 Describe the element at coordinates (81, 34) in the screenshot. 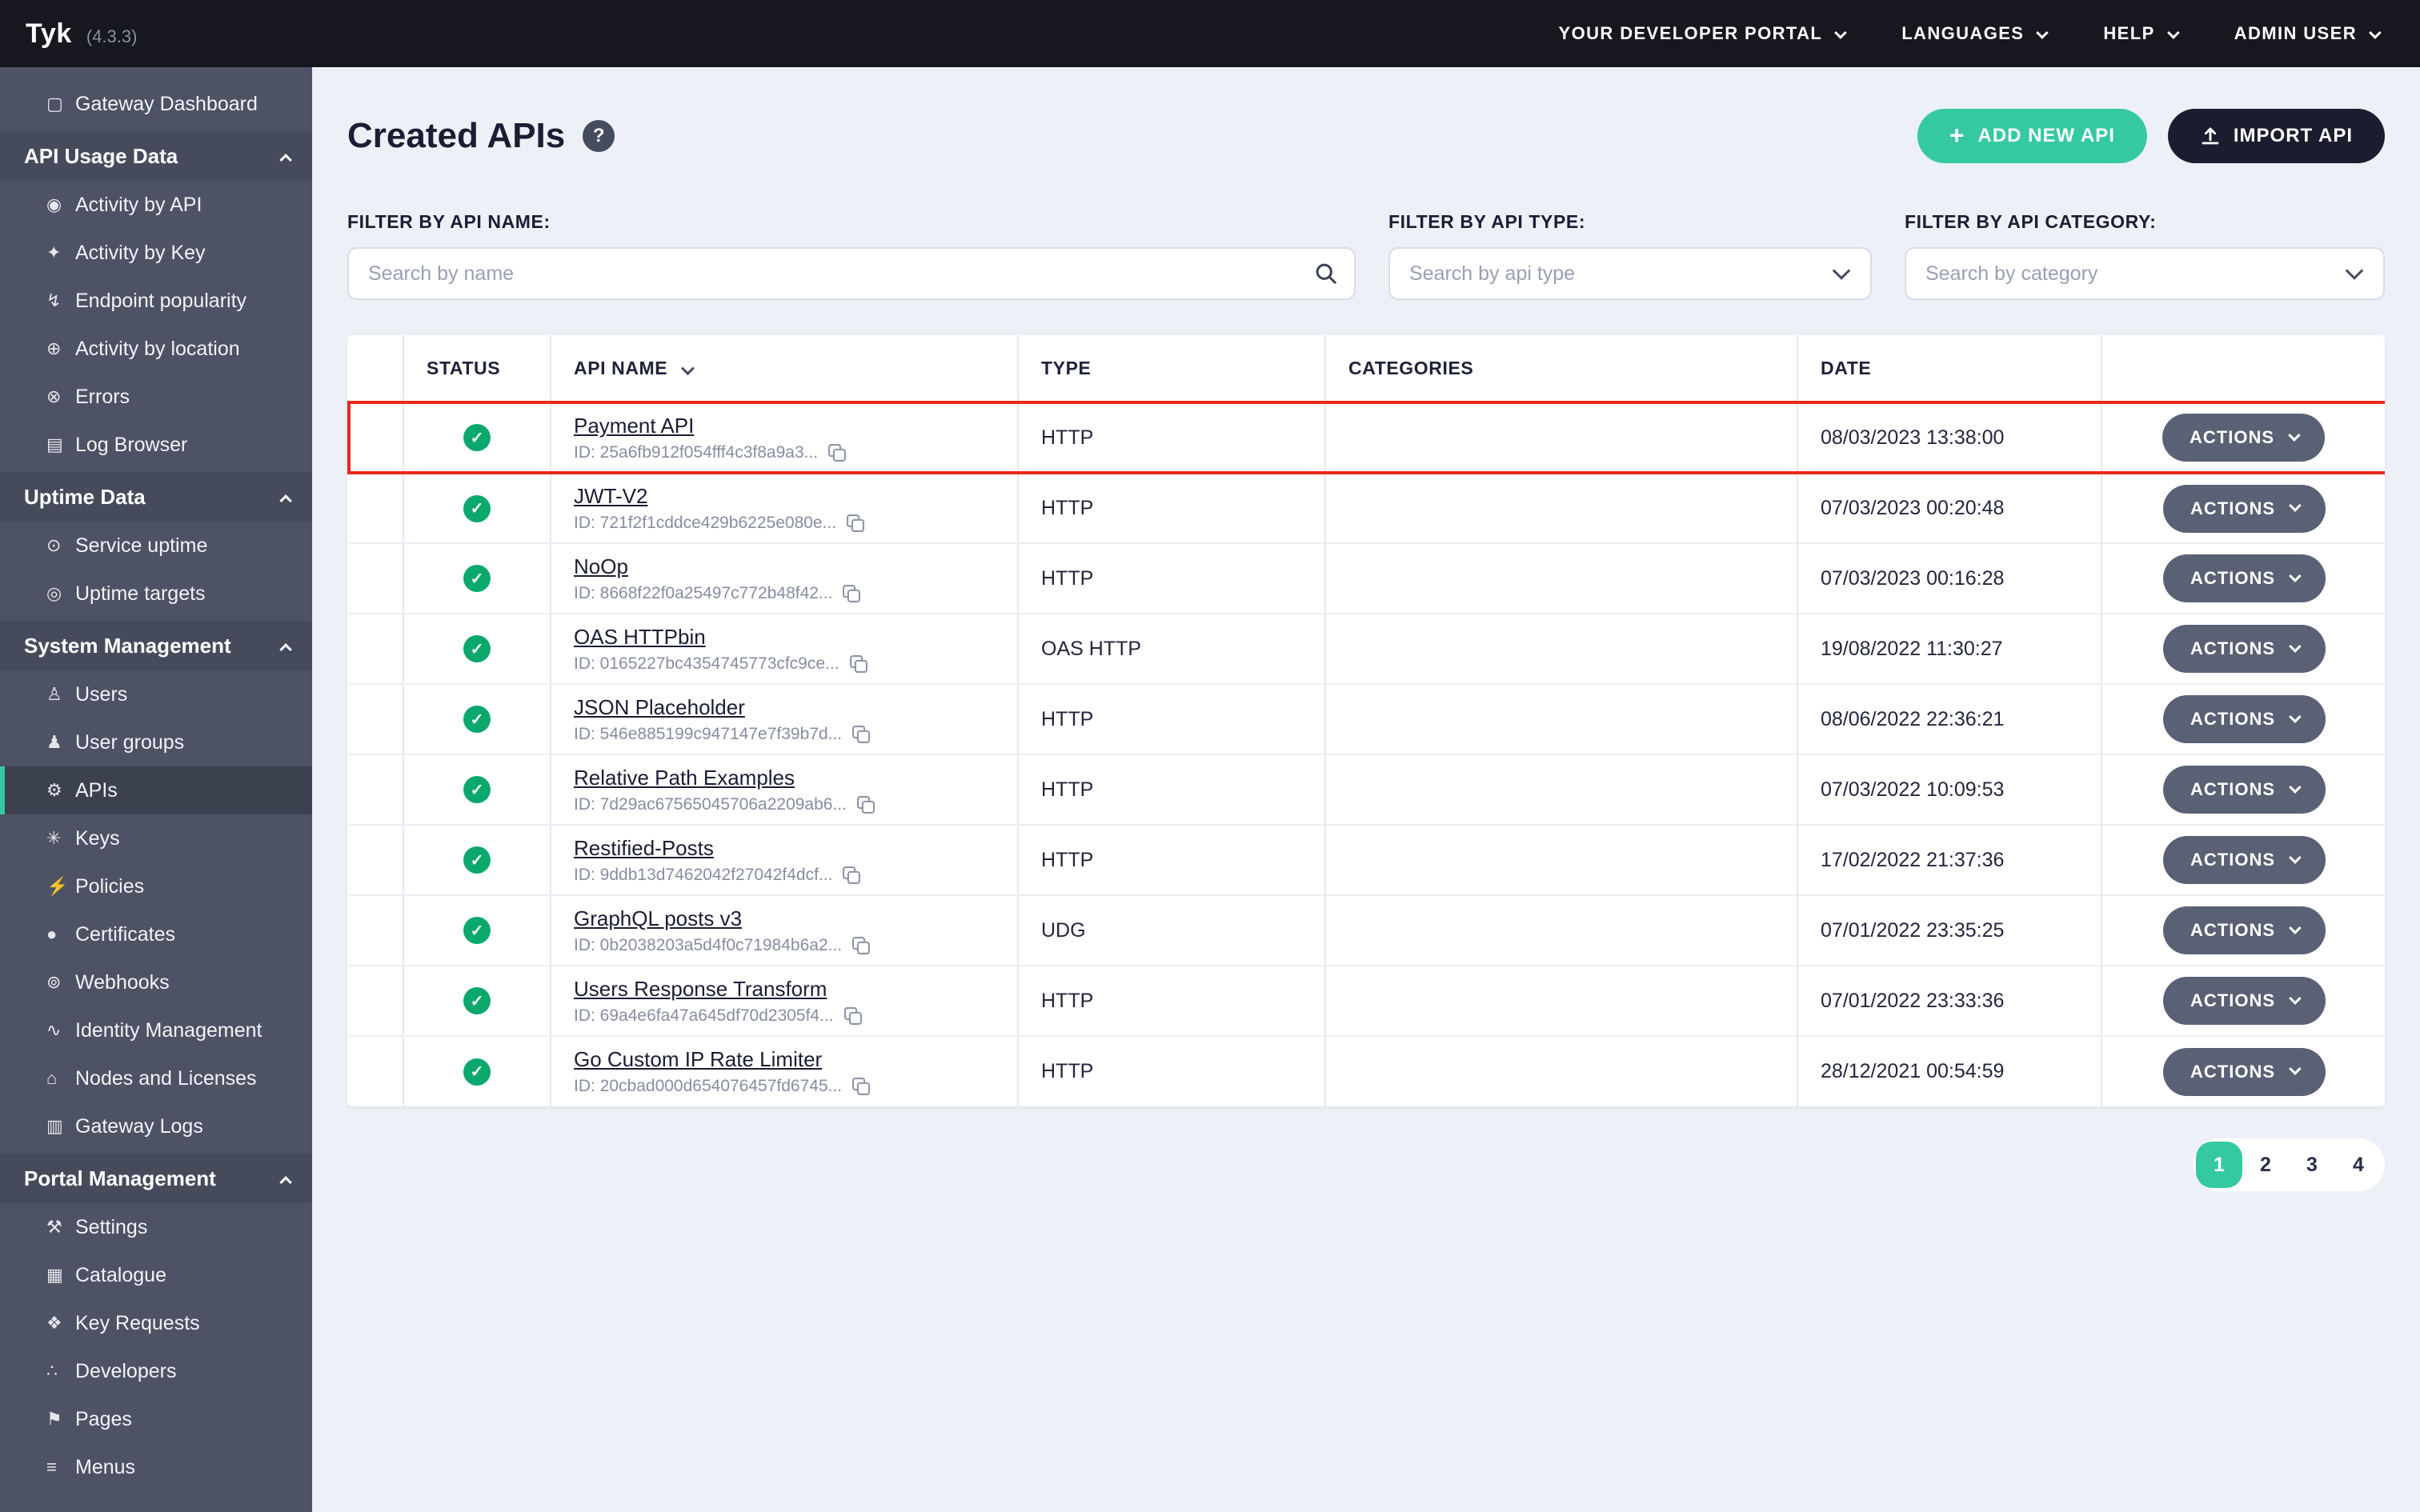

I see `tyk-logo: Tyk (4.3.3)` at that location.